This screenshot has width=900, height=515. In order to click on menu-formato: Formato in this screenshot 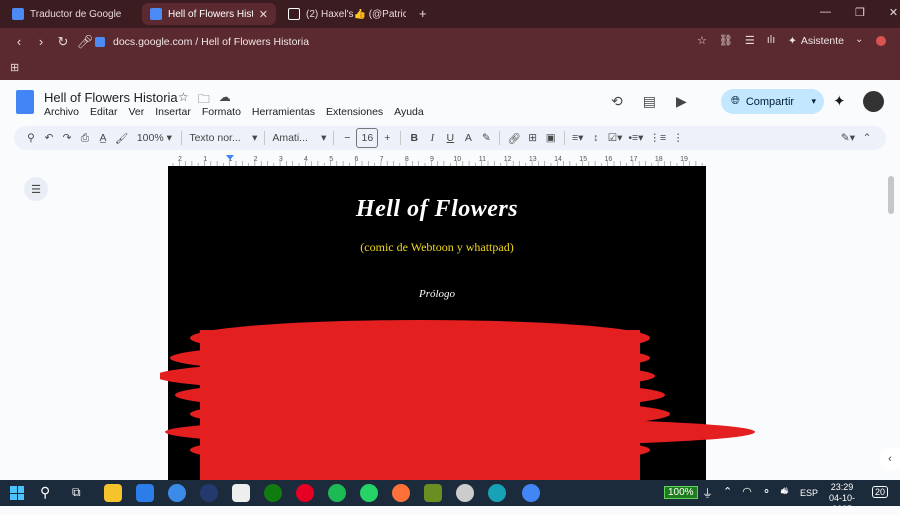, I will do `click(221, 112)`.